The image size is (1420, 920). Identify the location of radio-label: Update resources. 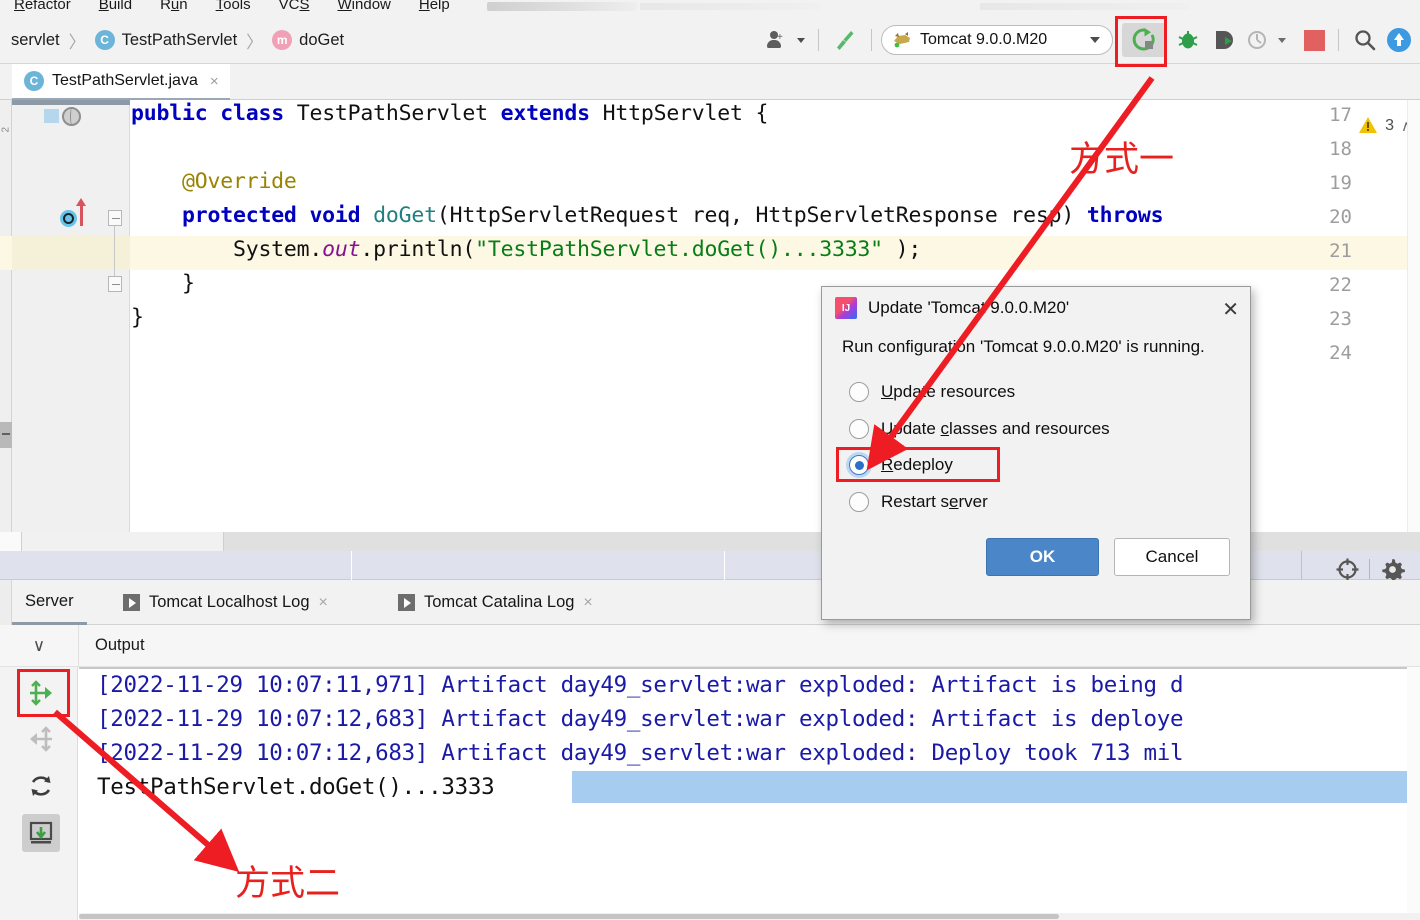
(948, 391).